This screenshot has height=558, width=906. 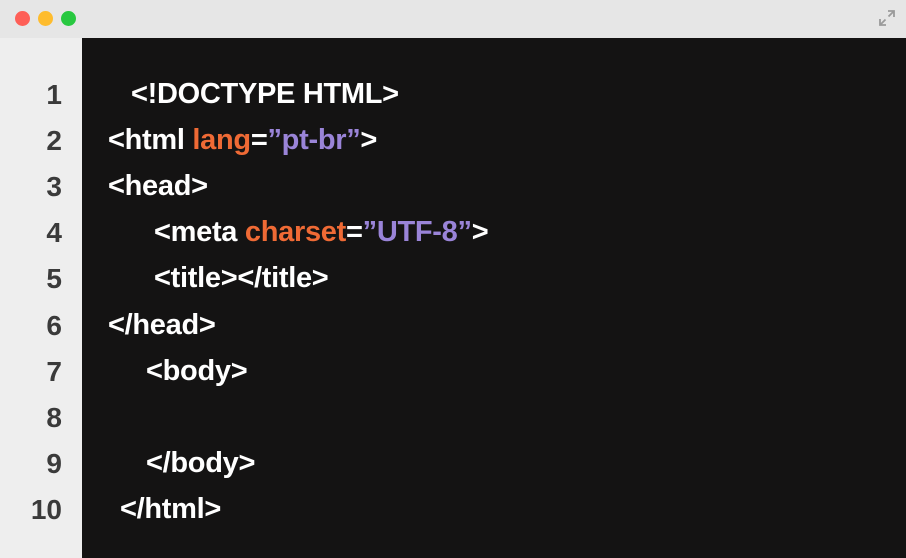 I want to click on attribute-value: ”pt-br”, so click(x=314, y=140).